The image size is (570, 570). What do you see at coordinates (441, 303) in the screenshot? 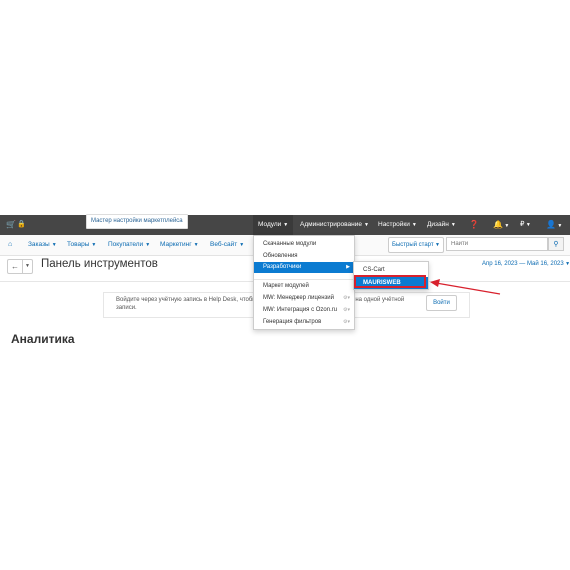
I see `login-button: Войти` at bounding box center [441, 303].